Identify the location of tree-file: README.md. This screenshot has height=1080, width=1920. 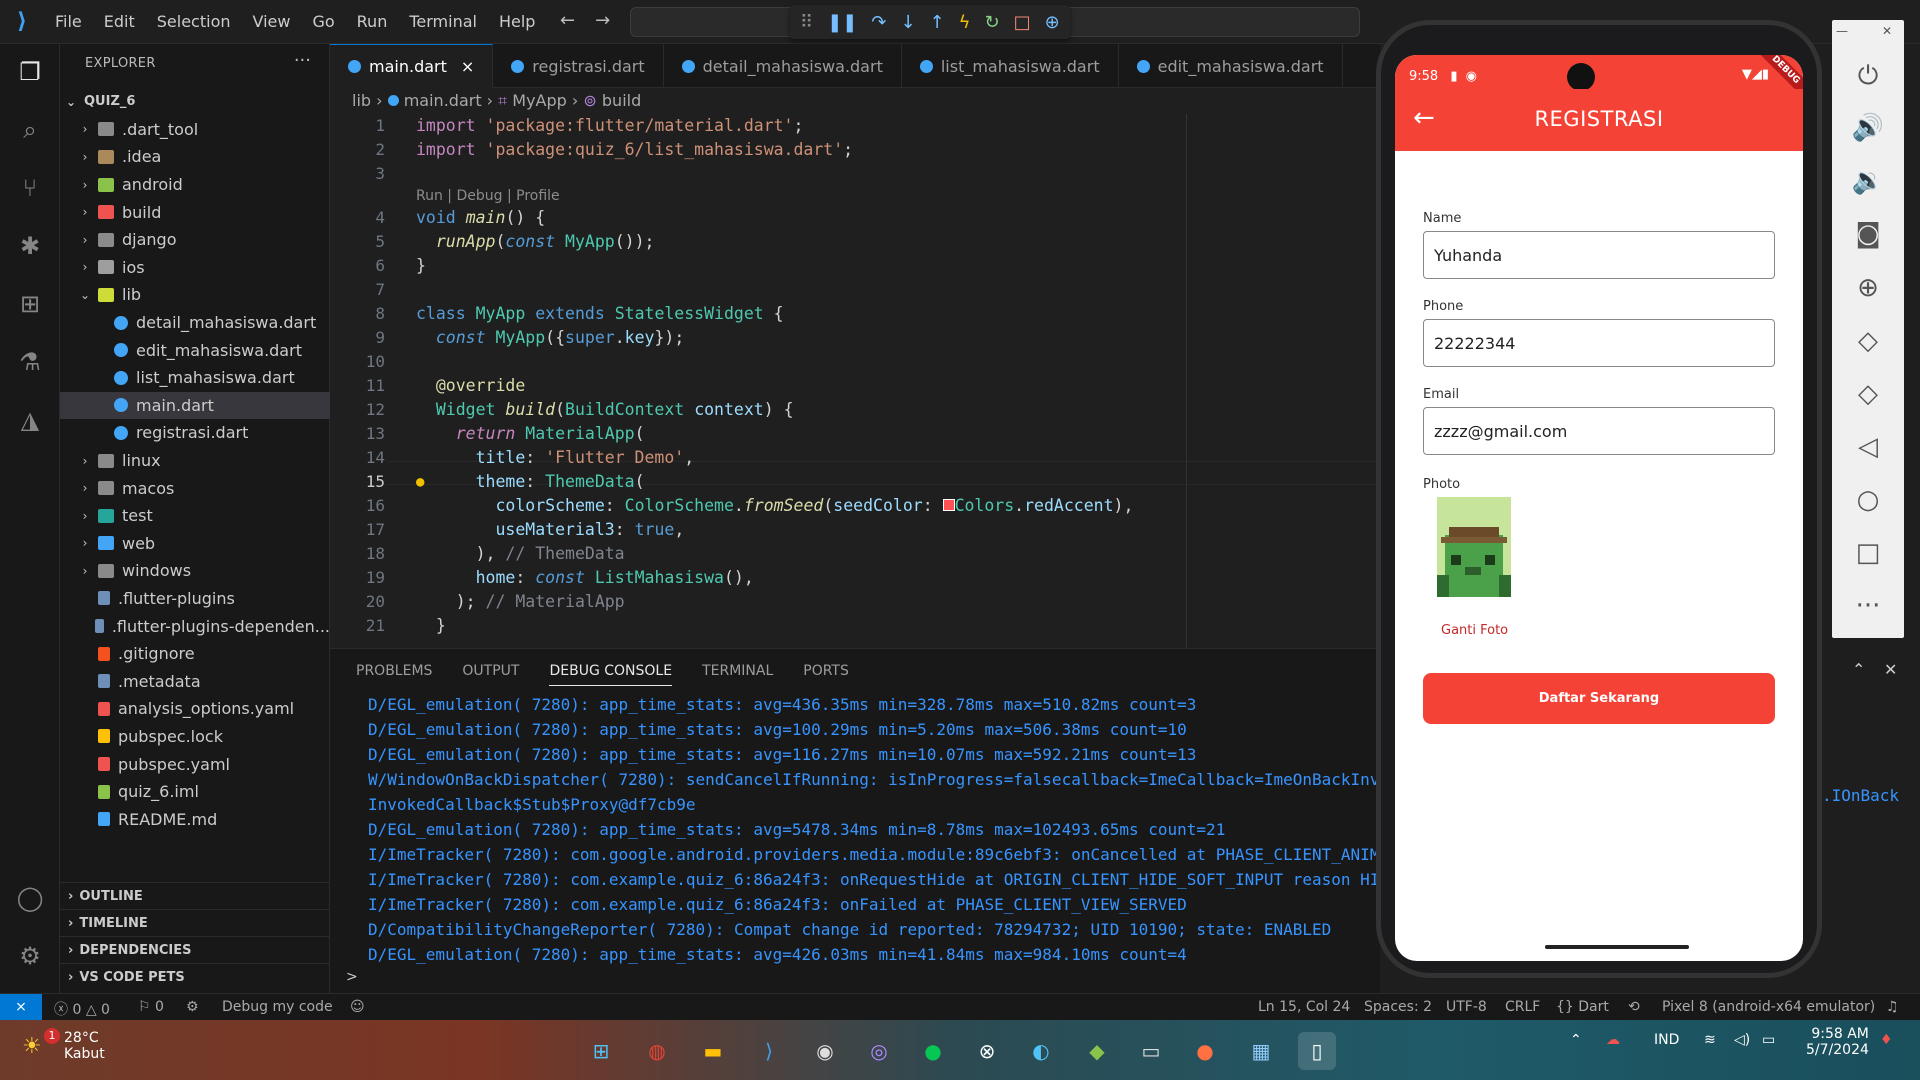
(195, 819).